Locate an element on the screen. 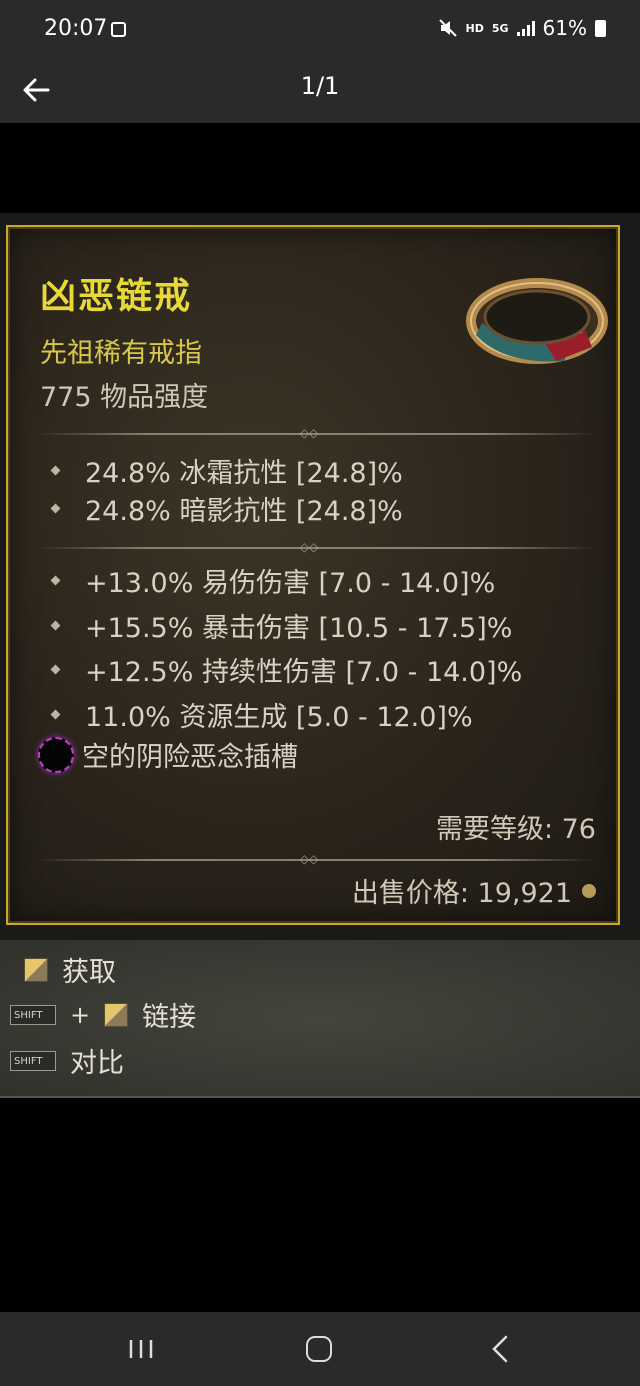 The height and width of the screenshot is (1386, 640). sell-price: 出售价格: 19,921 is located at coordinates (474, 890).